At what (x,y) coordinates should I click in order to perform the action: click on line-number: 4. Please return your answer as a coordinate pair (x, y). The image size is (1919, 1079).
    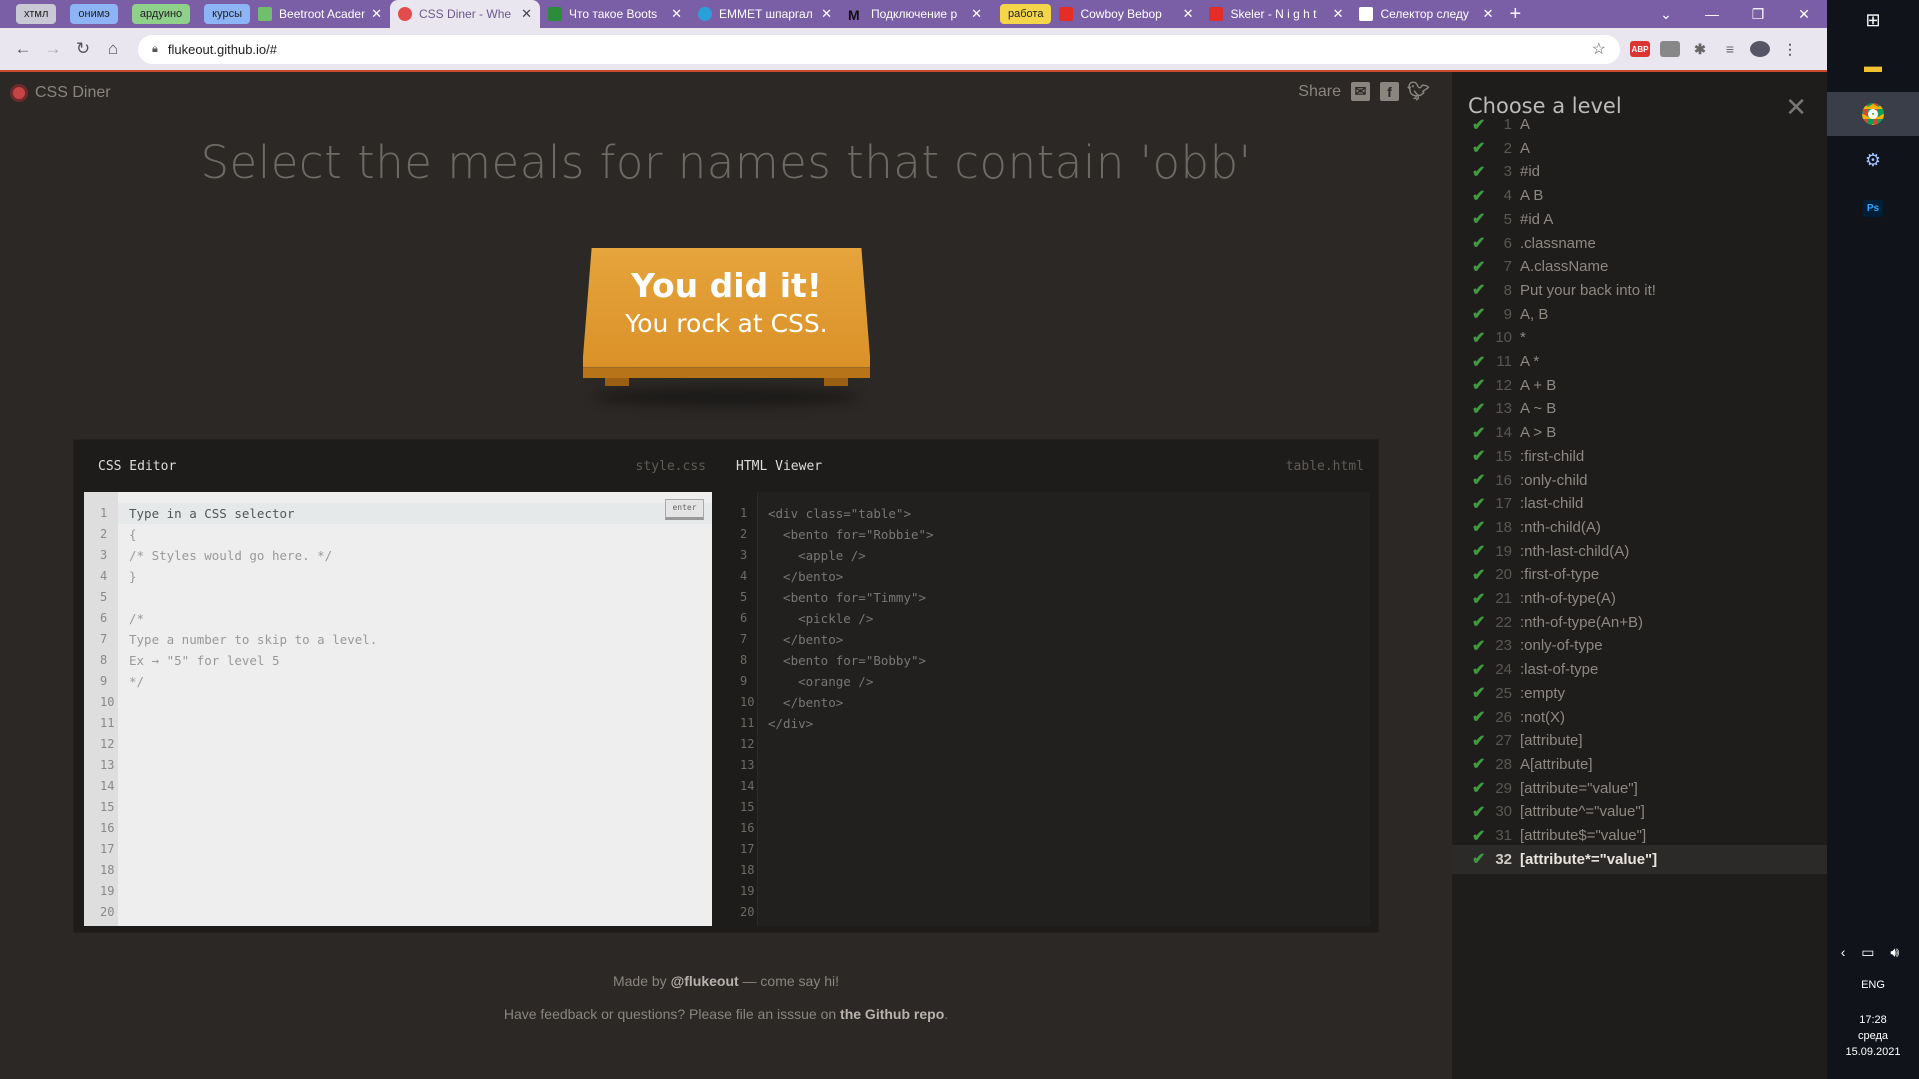
    Looking at the image, I should click on (744, 576).